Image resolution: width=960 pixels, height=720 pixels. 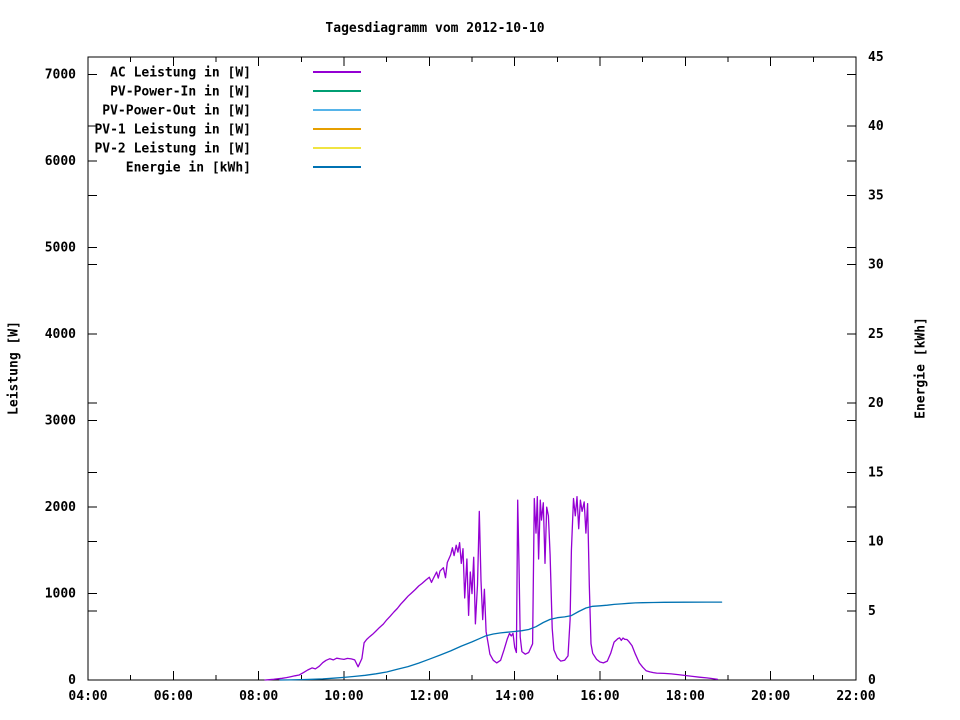 What do you see at coordinates (429, 696) in the screenshot?
I see `x-tick-label: 12:00` at bounding box center [429, 696].